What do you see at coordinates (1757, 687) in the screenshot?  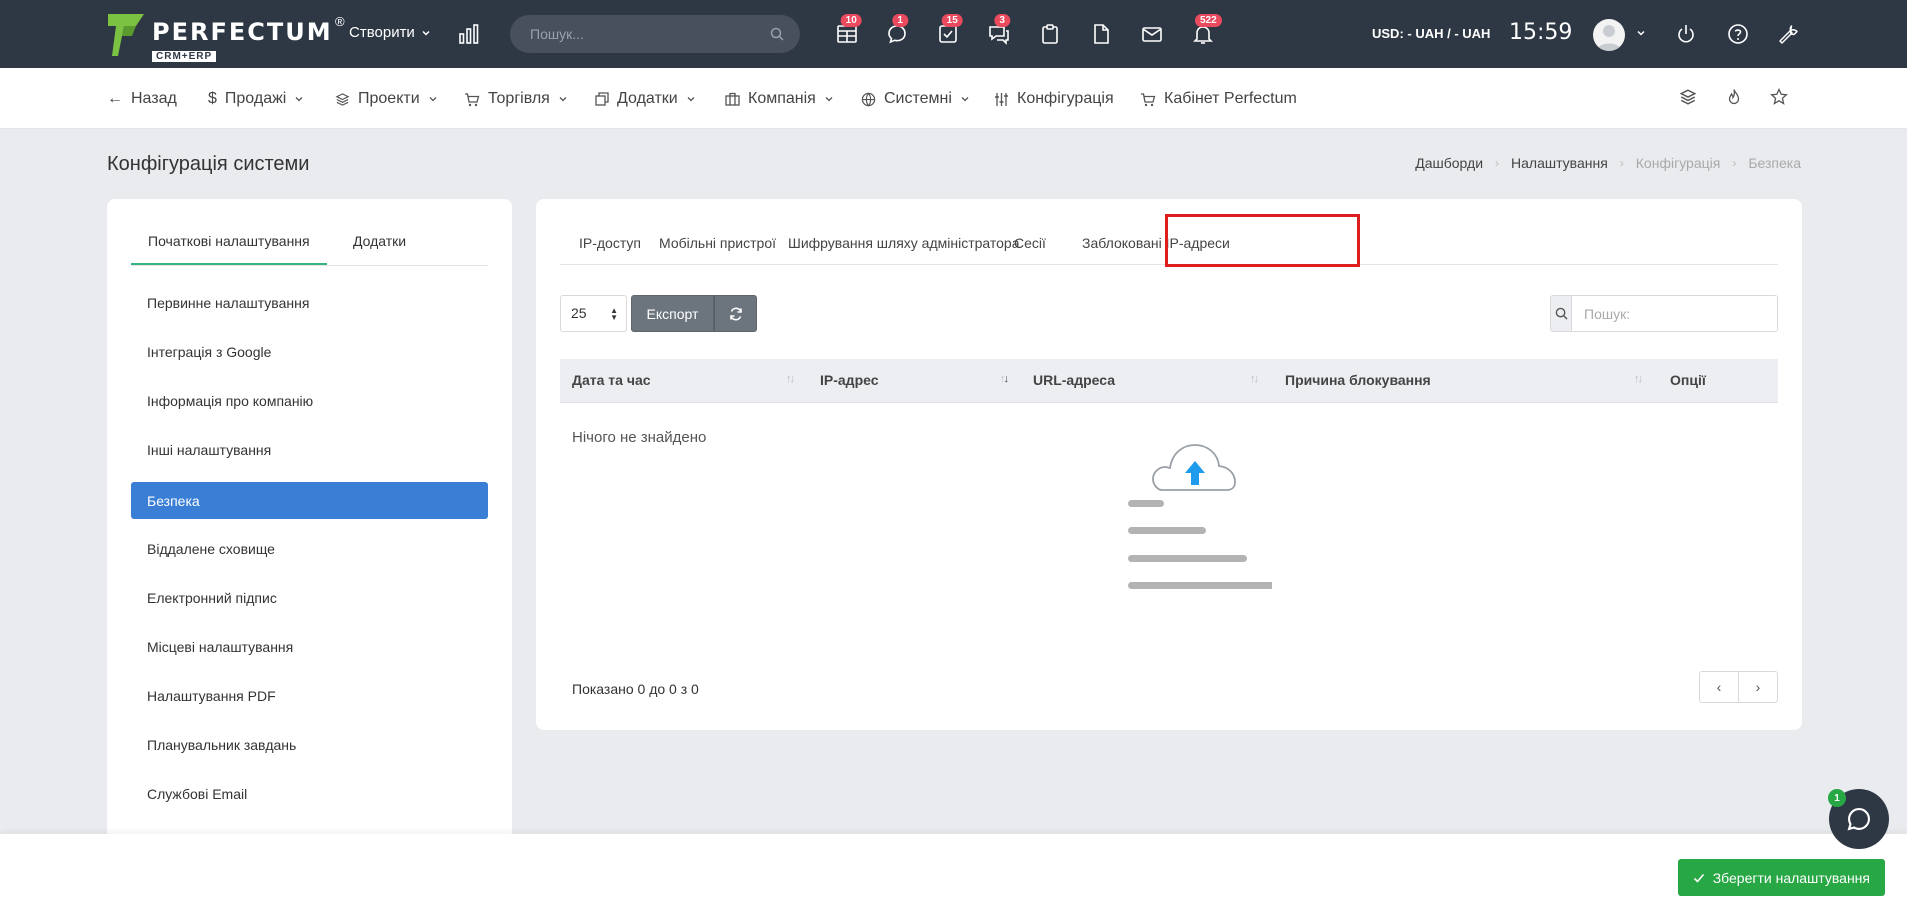 I see `next-page-button: ›` at bounding box center [1757, 687].